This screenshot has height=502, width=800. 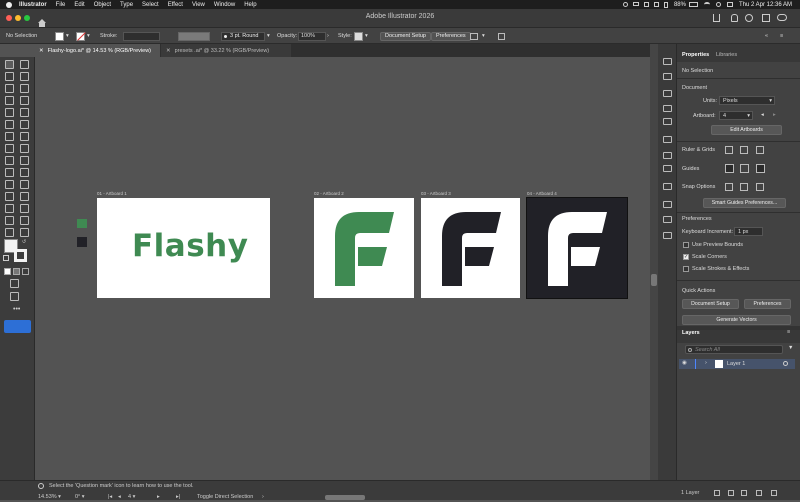 I want to click on share-icon, so click(x=716, y=18).